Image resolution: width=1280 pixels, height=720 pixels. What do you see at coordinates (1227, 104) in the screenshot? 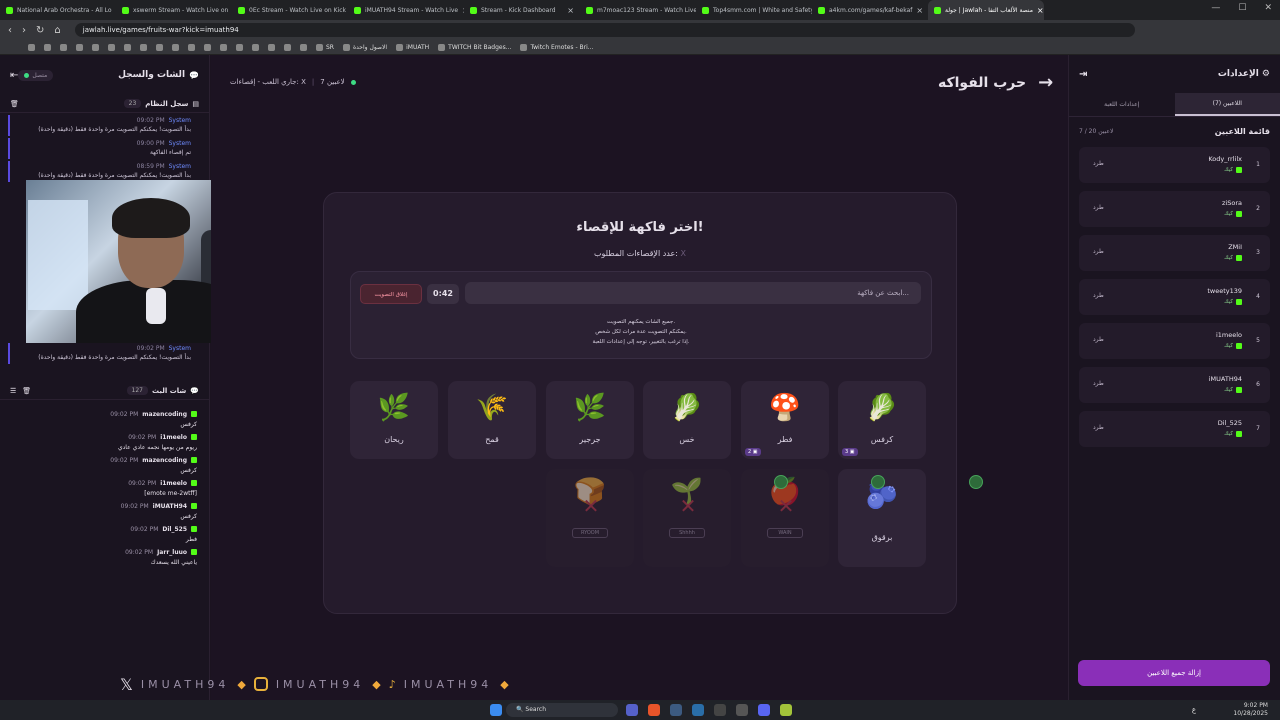
I see `tab-players: اللاعبين (7)` at bounding box center [1227, 104].